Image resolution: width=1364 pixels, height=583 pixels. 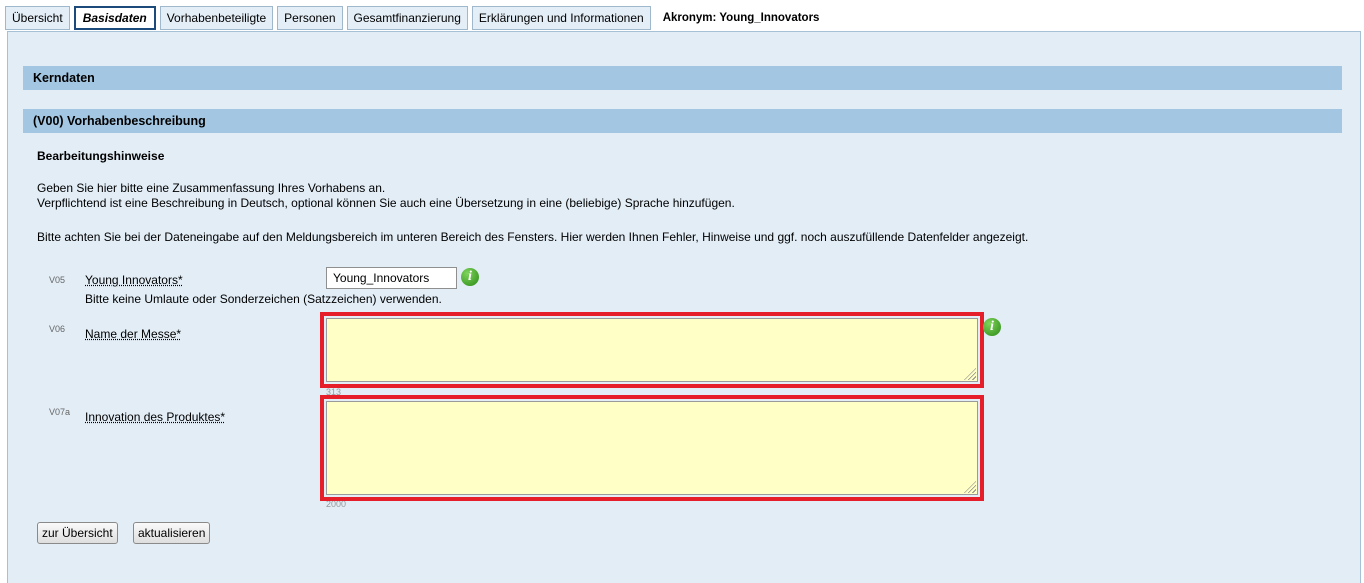 What do you see at coordinates (37, 18) in the screenshot?
I see `tab-uebersicht: Übersicht` at bounding box center [37, 18].